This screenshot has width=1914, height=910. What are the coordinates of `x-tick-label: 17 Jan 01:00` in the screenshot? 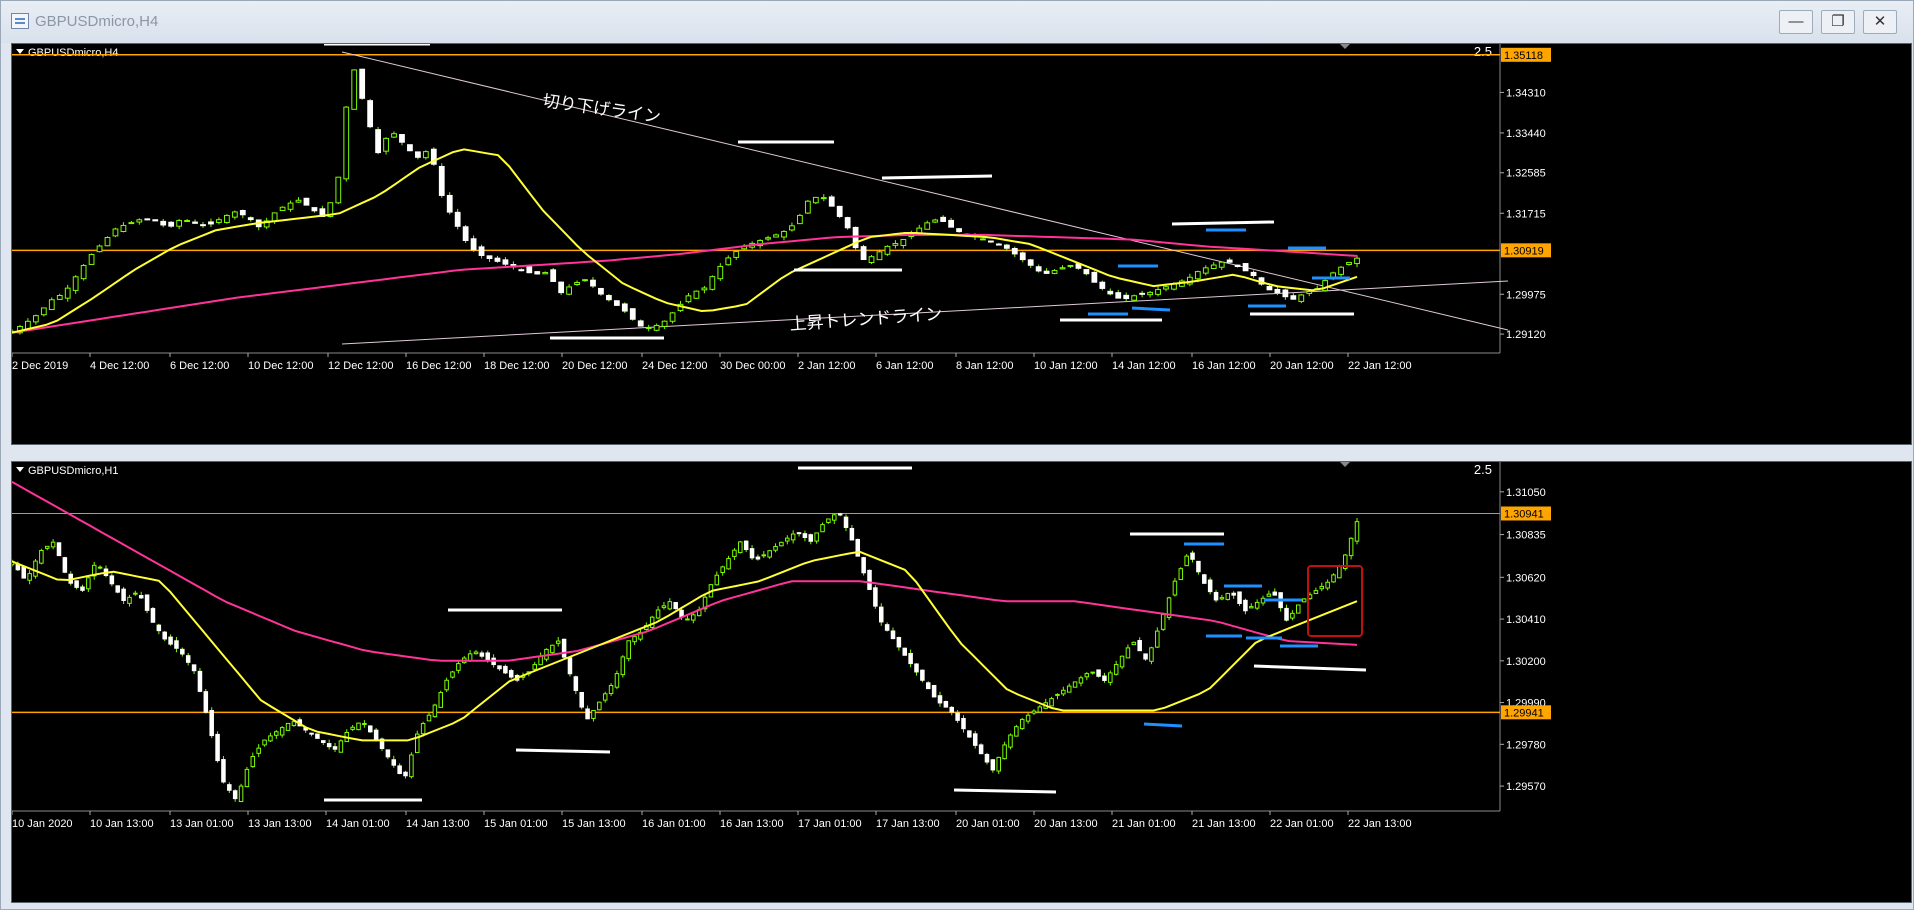 It's located at (830, 824).